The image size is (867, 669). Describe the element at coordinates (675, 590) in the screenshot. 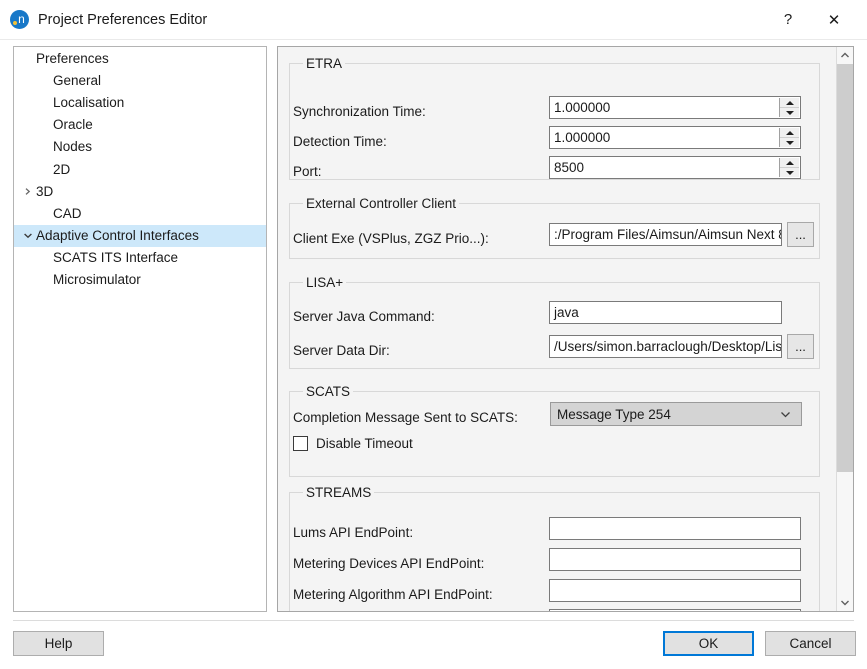

I see `input-metering-algorithm-api-endpoint` at that location.